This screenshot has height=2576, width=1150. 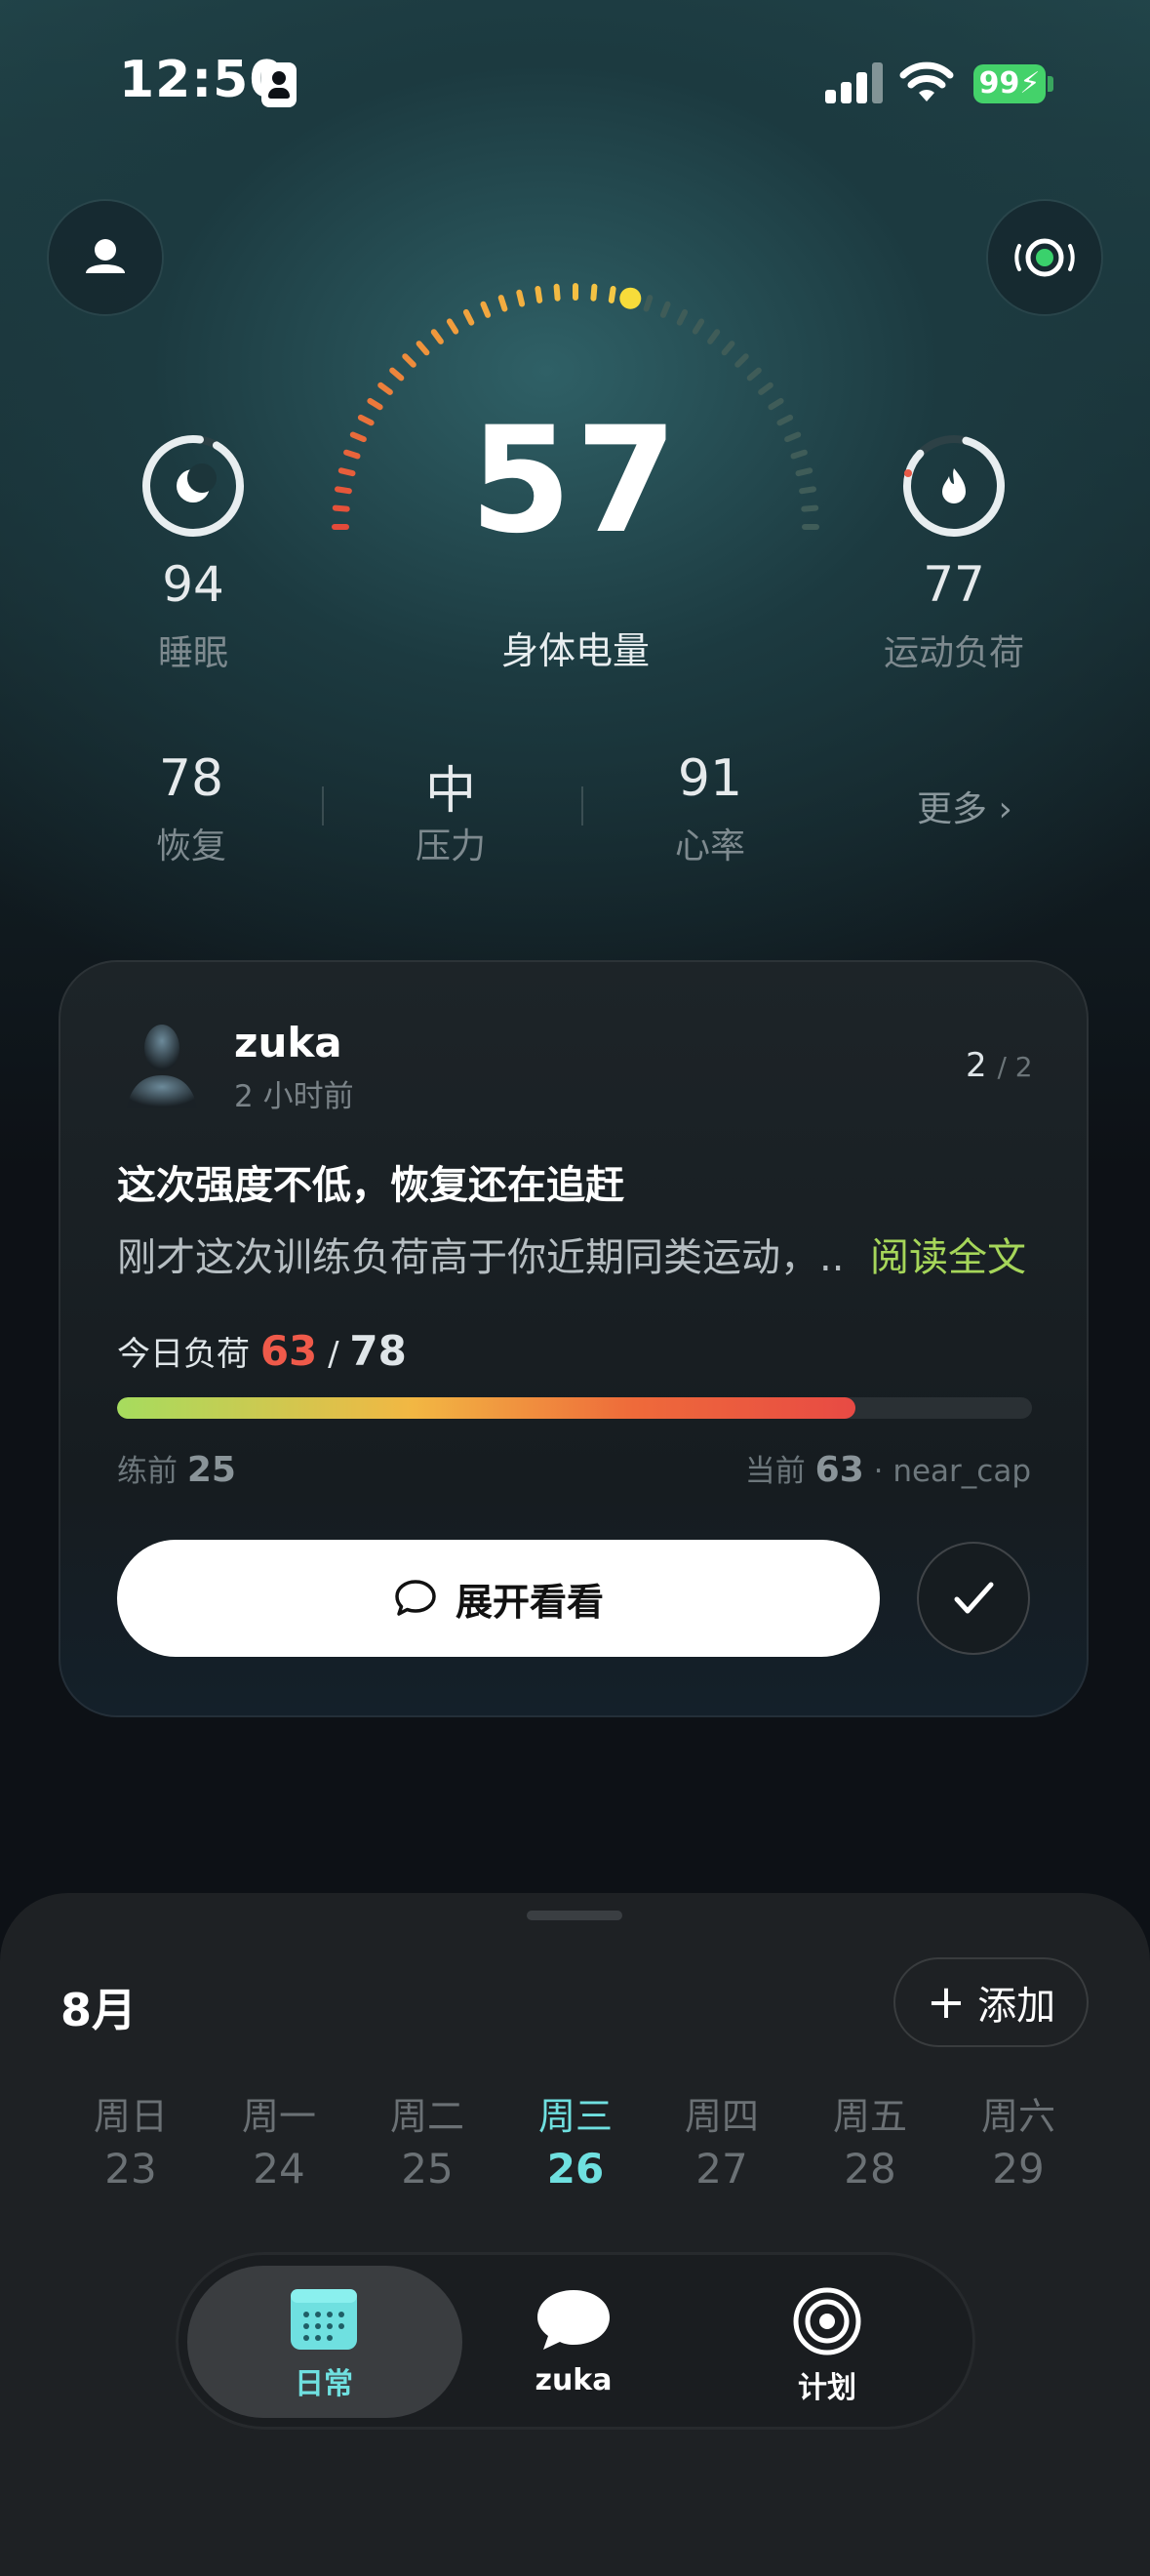 I want to click on add-button: + 添加, so click(x=991, y=2002).